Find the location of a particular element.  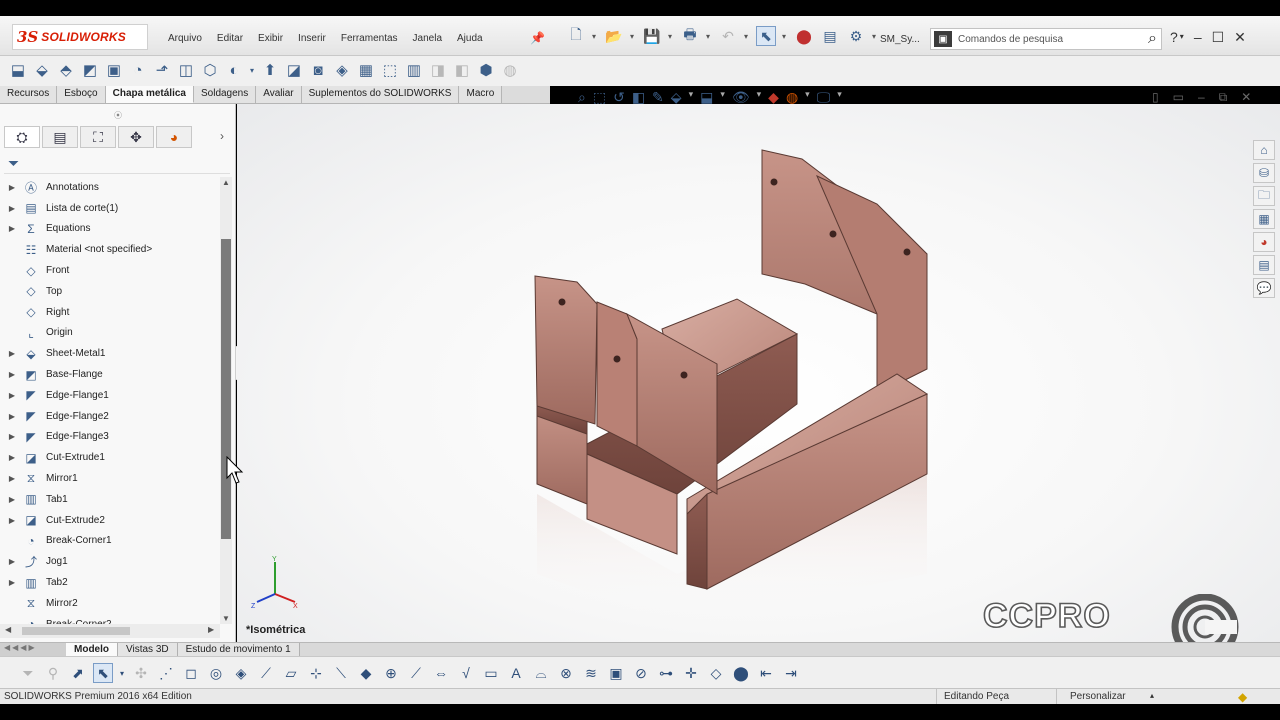

filter-routing-points-icon: ✛ is located at coordinates (691, 673).